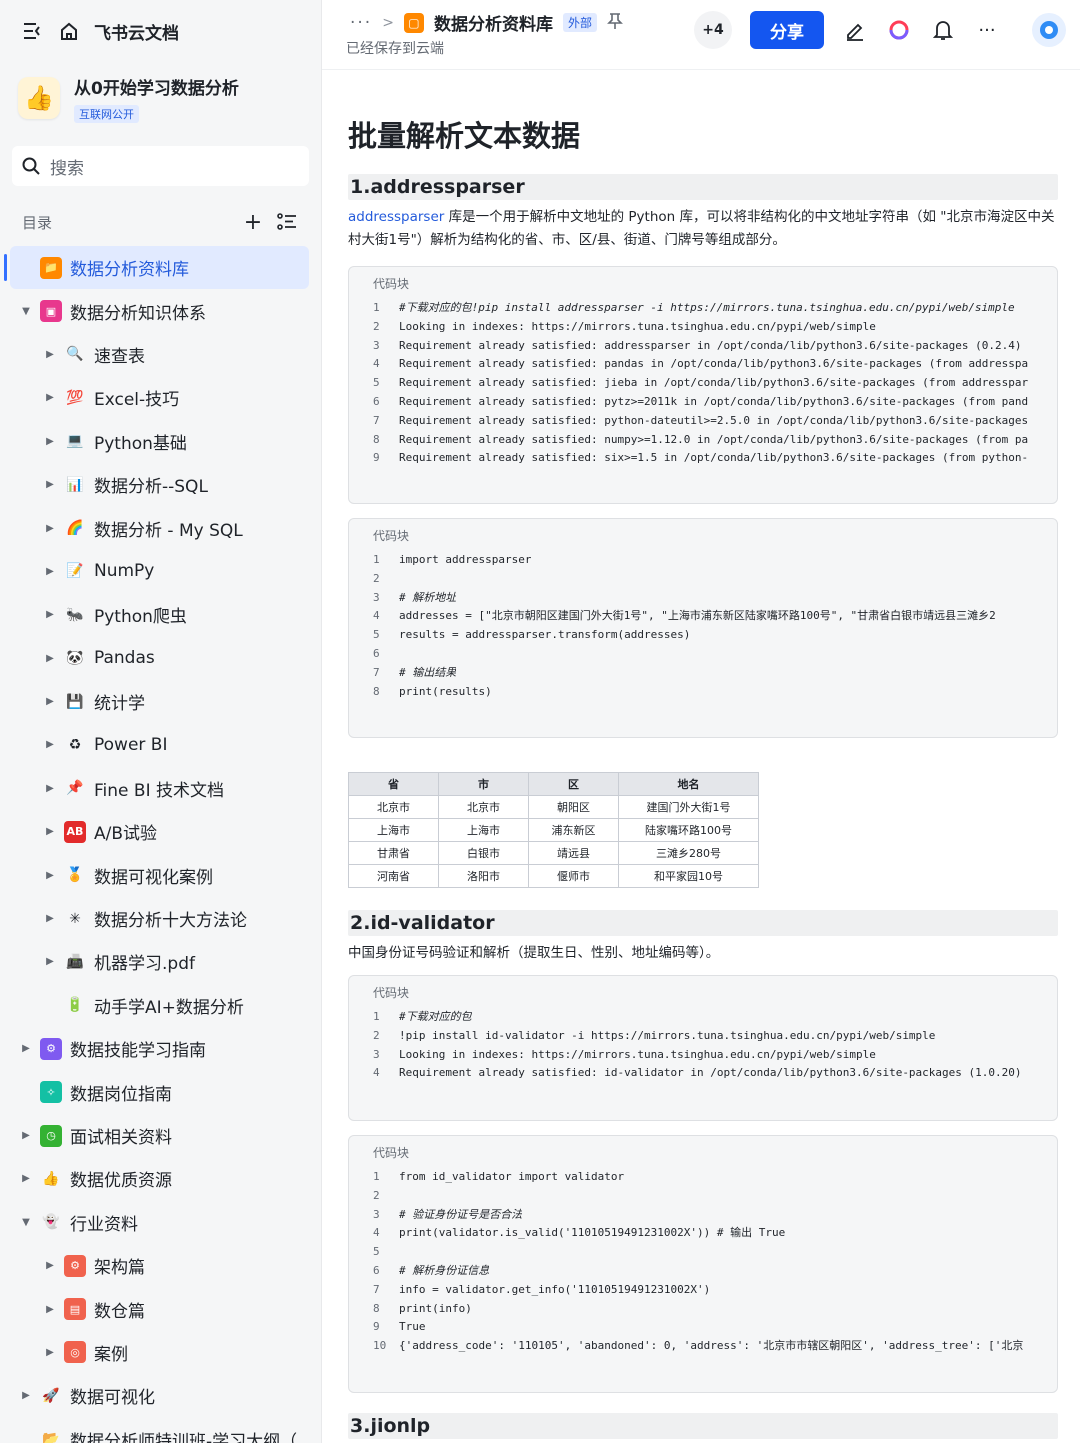 Image resolution: width=1080 pixels, height=1443 pixels. Describe the element at coordinates (160, 1222) in the screenshot. I see `sidebar-item: ▼ 👻 行业资料` at that location.